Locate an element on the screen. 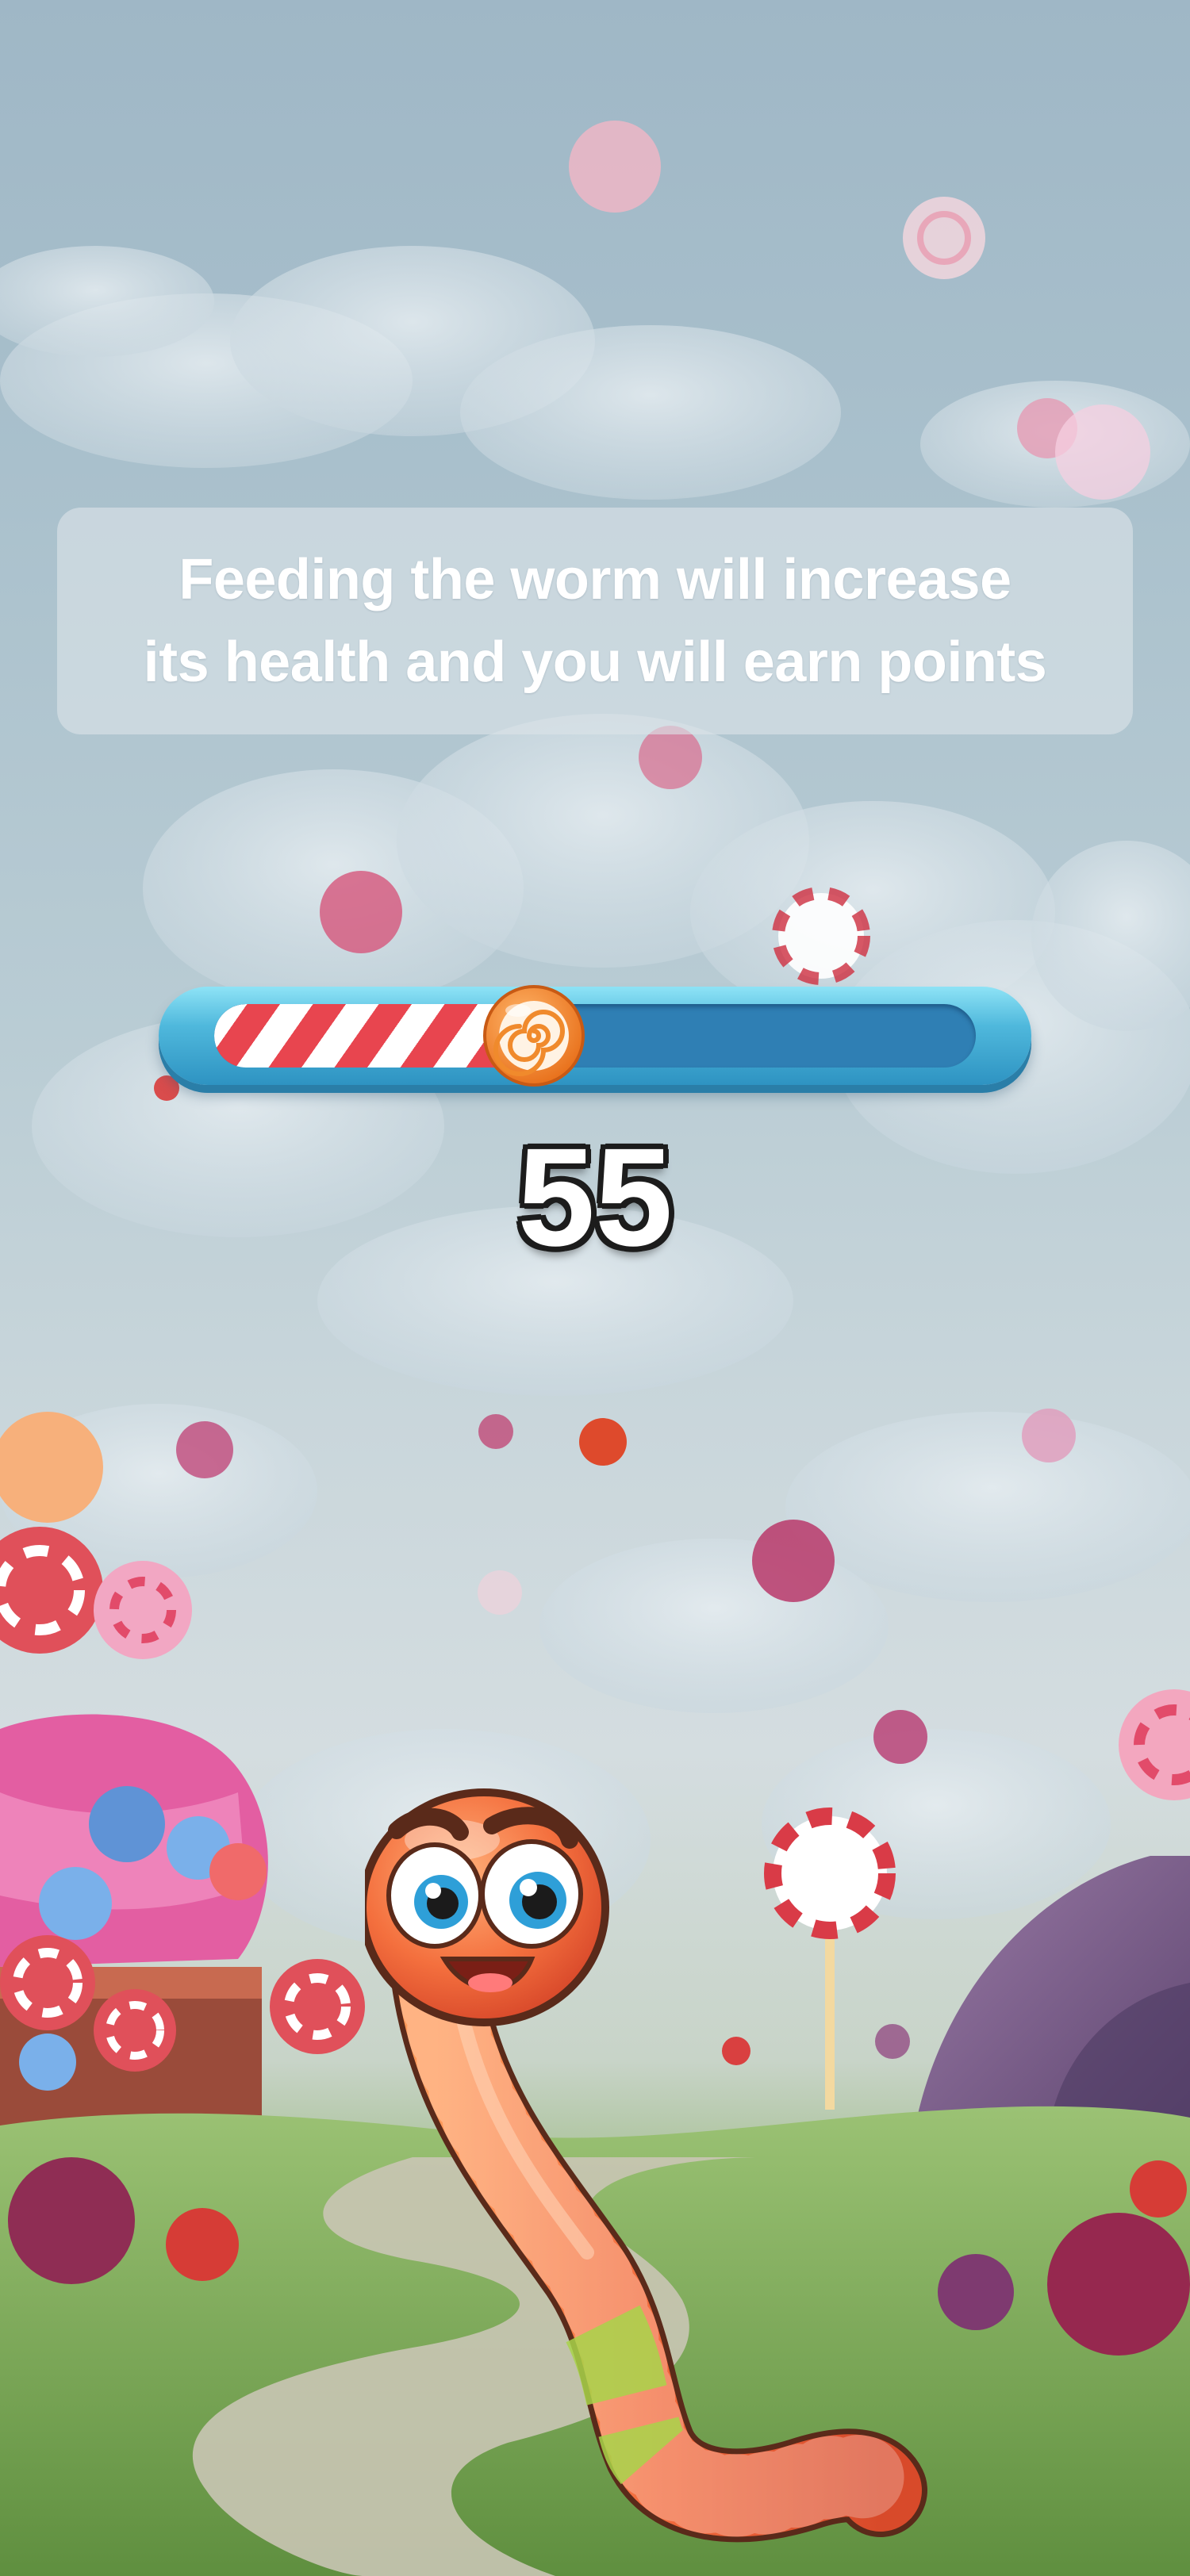  worm-character is located at coordinates (650, 2169).